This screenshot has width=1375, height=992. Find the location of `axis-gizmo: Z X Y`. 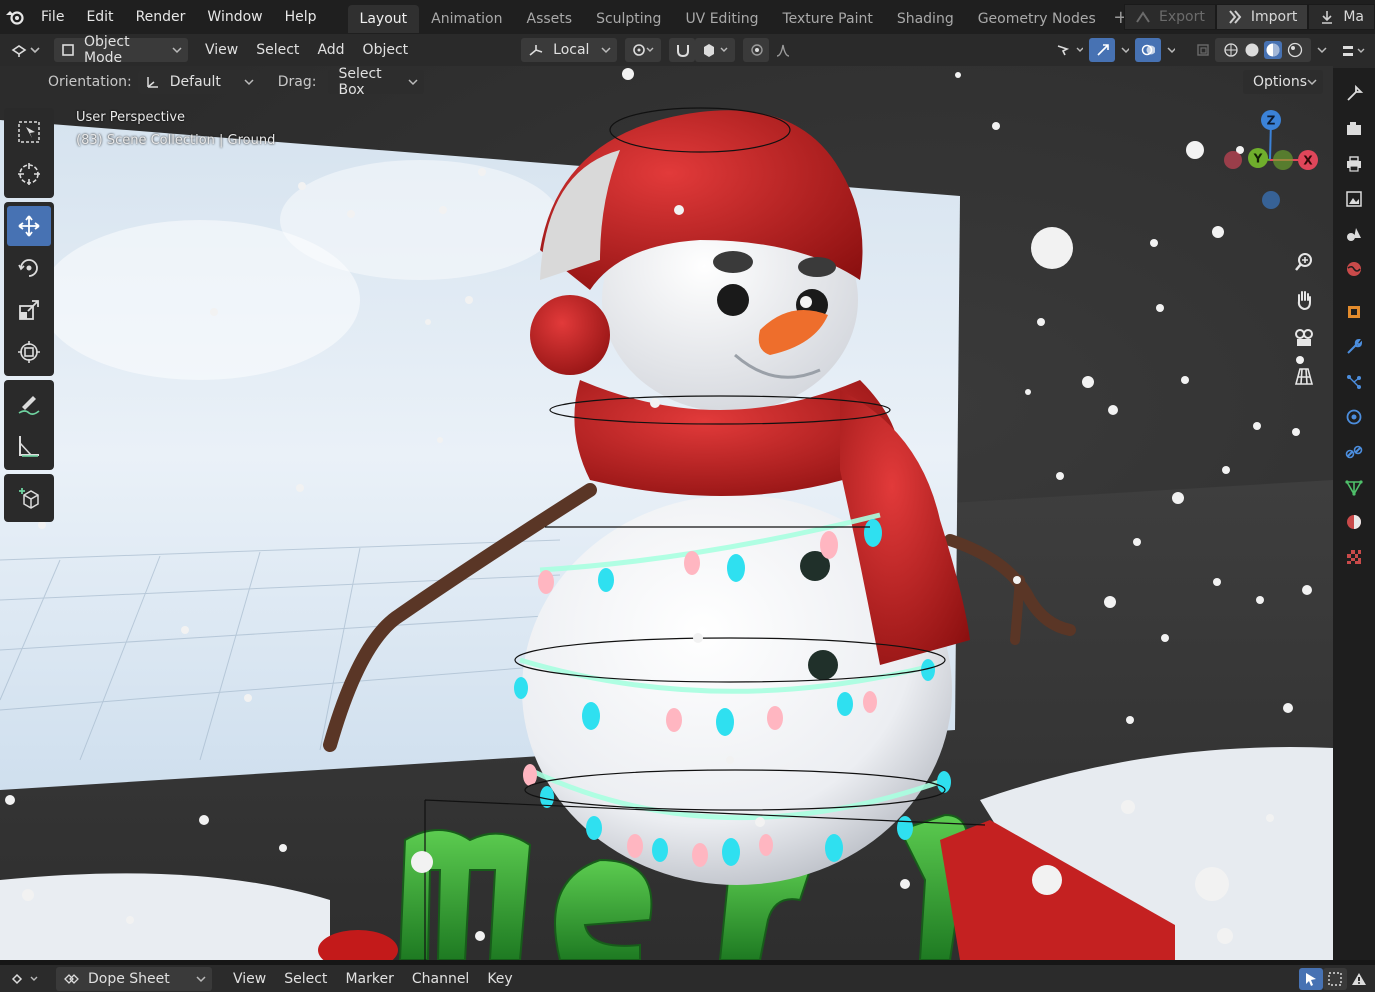

axis-gizmo: Z X Y is located at coordinates (1270, 165).